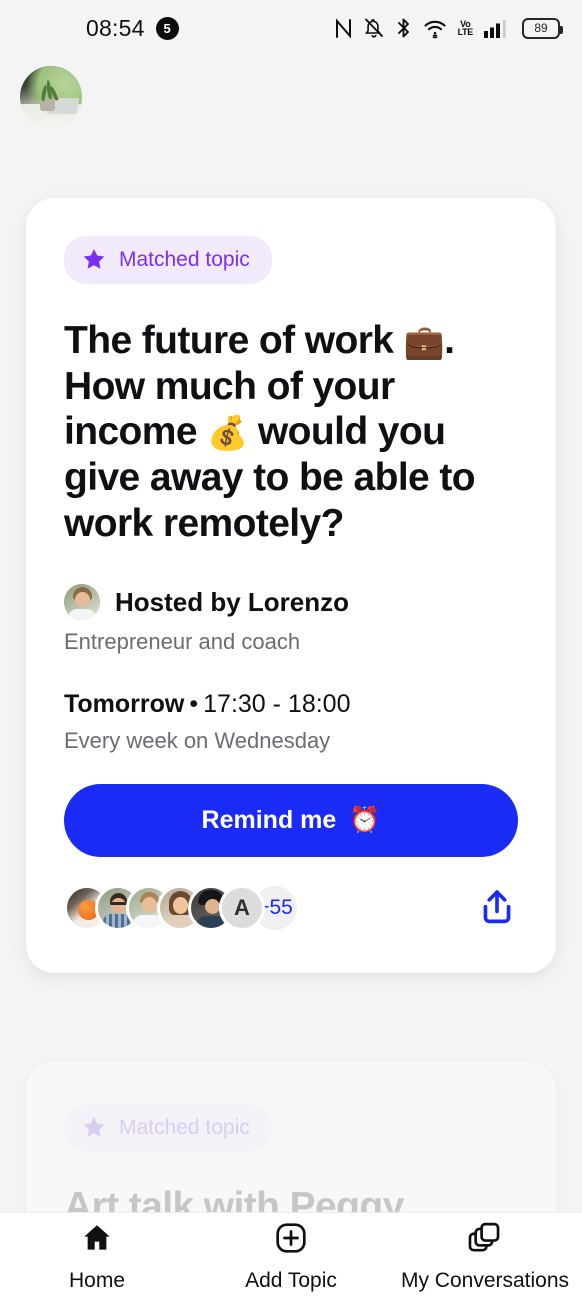 The image size is (582, 1300). Describe the element at coordinates (277, 704) in the screenshot. I see `schedule-time: 17:30 - 18:00` at that location.